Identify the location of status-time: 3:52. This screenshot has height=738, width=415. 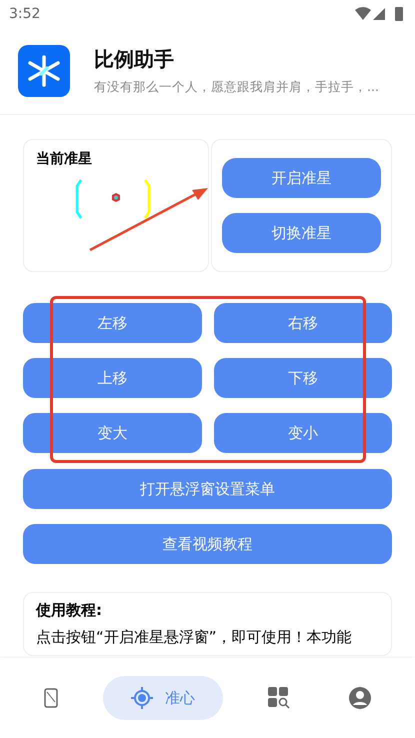
(24, 14).